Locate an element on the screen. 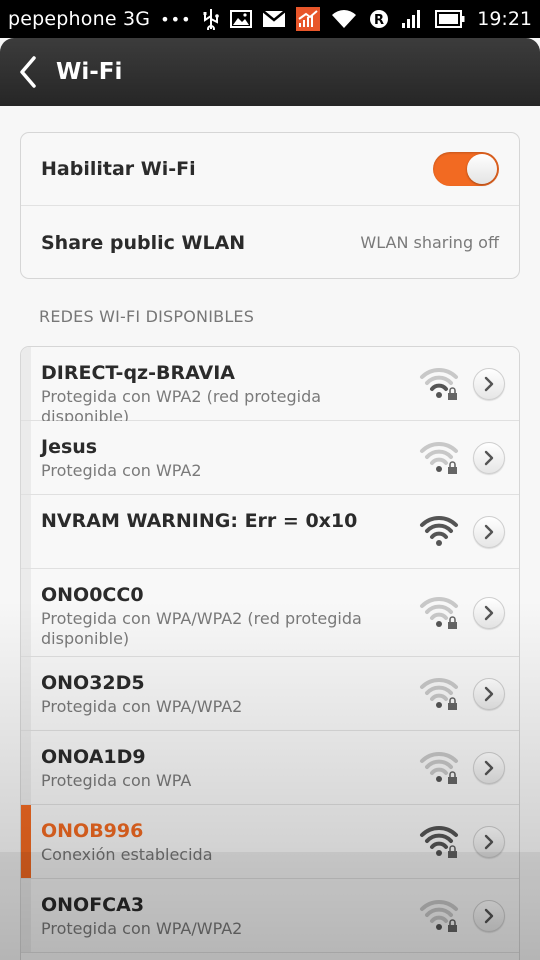  connected-indicator is located at coordinates (26, 841).